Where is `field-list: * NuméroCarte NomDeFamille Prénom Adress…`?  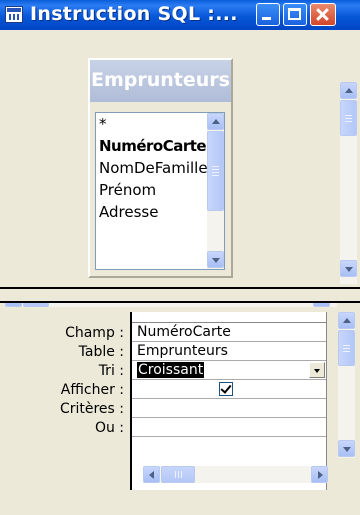 field-list: * NuméroCarte NomDeFamille Prénom Adress… is located at coordinates (160, 191).